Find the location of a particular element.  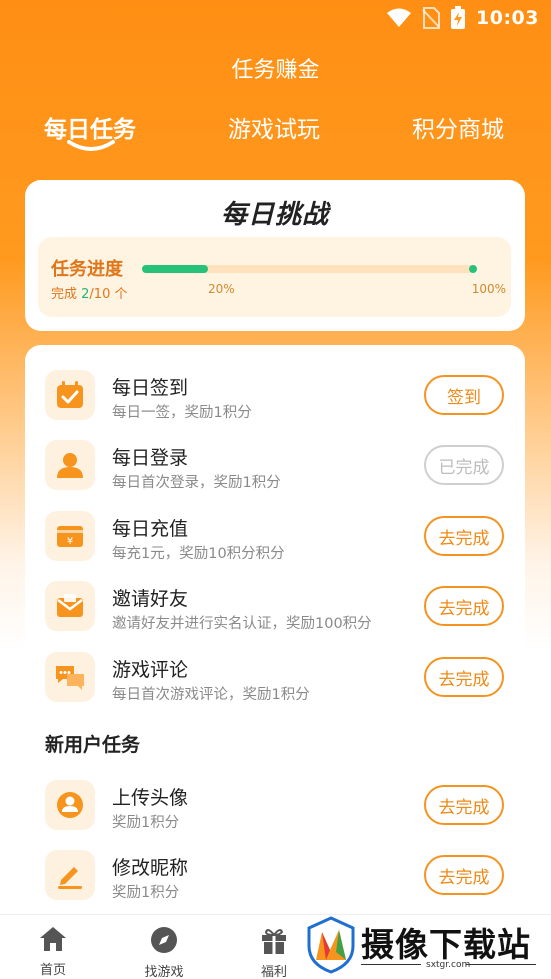

page-title: 任务赚金 is located at coordinates (275, 70).